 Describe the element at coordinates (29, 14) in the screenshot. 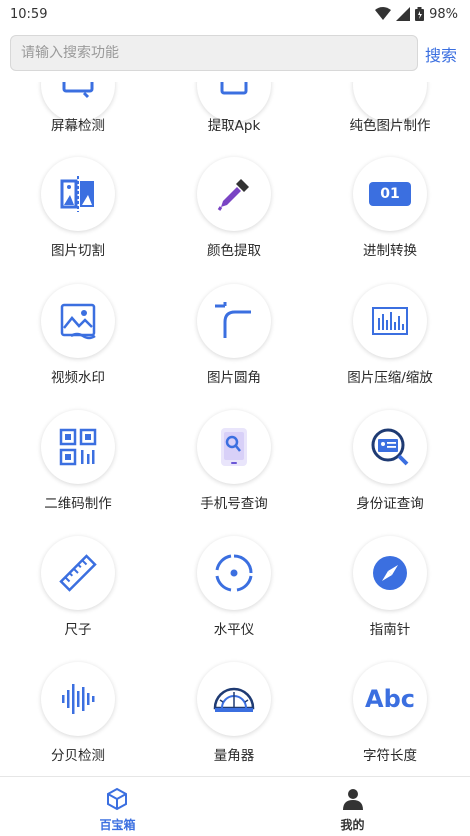

I see `status-time: 10:59` at that location.